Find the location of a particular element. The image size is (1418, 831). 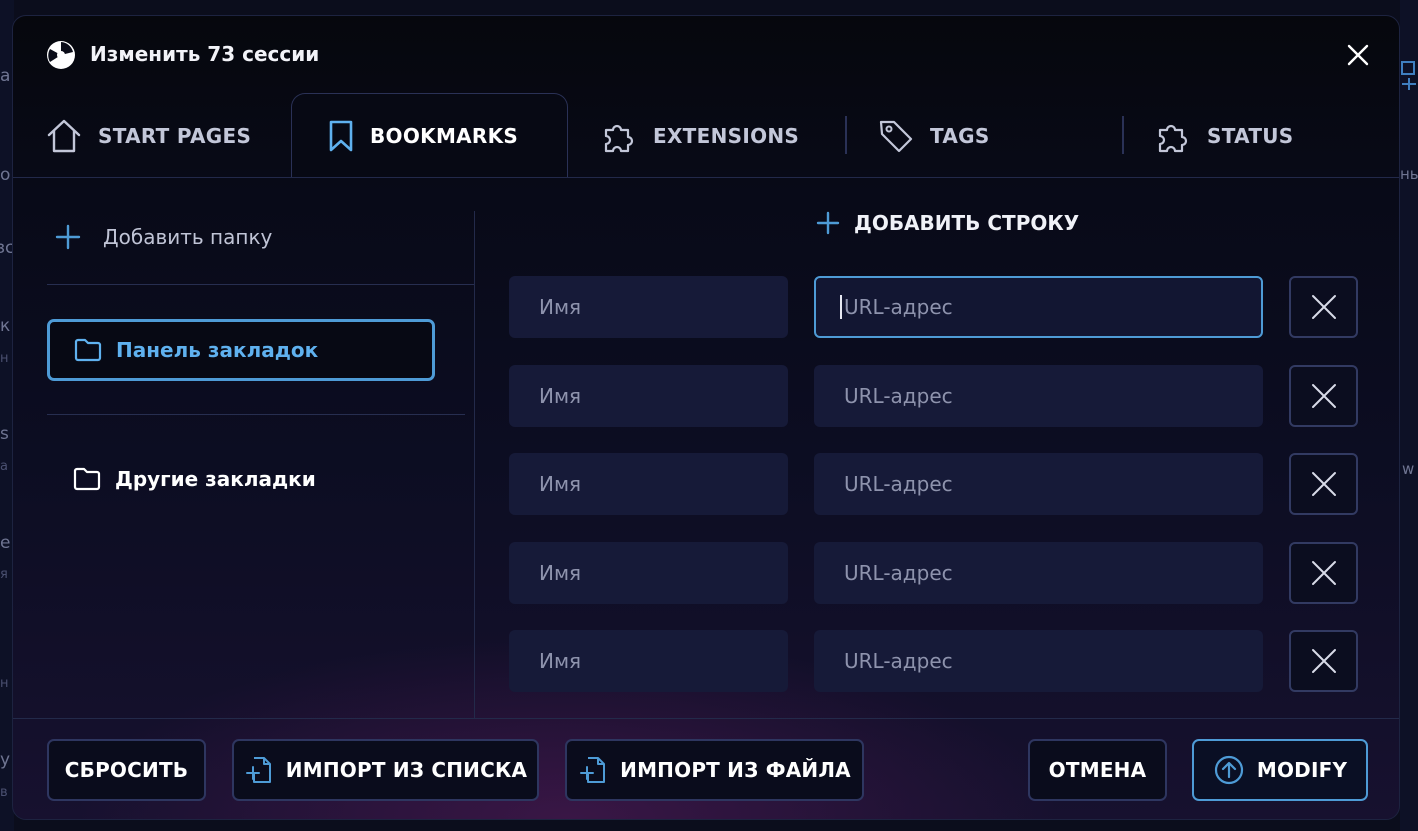

background-text: нь is located at coordinates (1409, 174).